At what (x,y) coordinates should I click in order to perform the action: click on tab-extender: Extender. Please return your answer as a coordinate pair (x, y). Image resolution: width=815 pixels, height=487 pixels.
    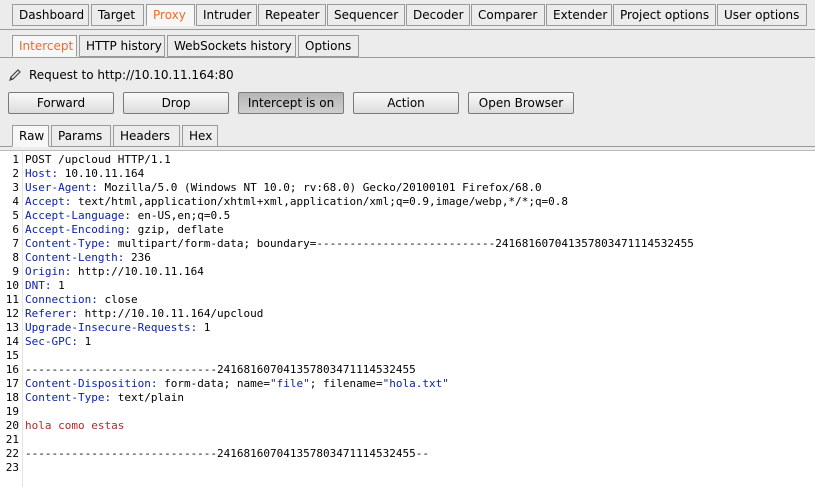
    Looking at the image, I should click on (579, 15).